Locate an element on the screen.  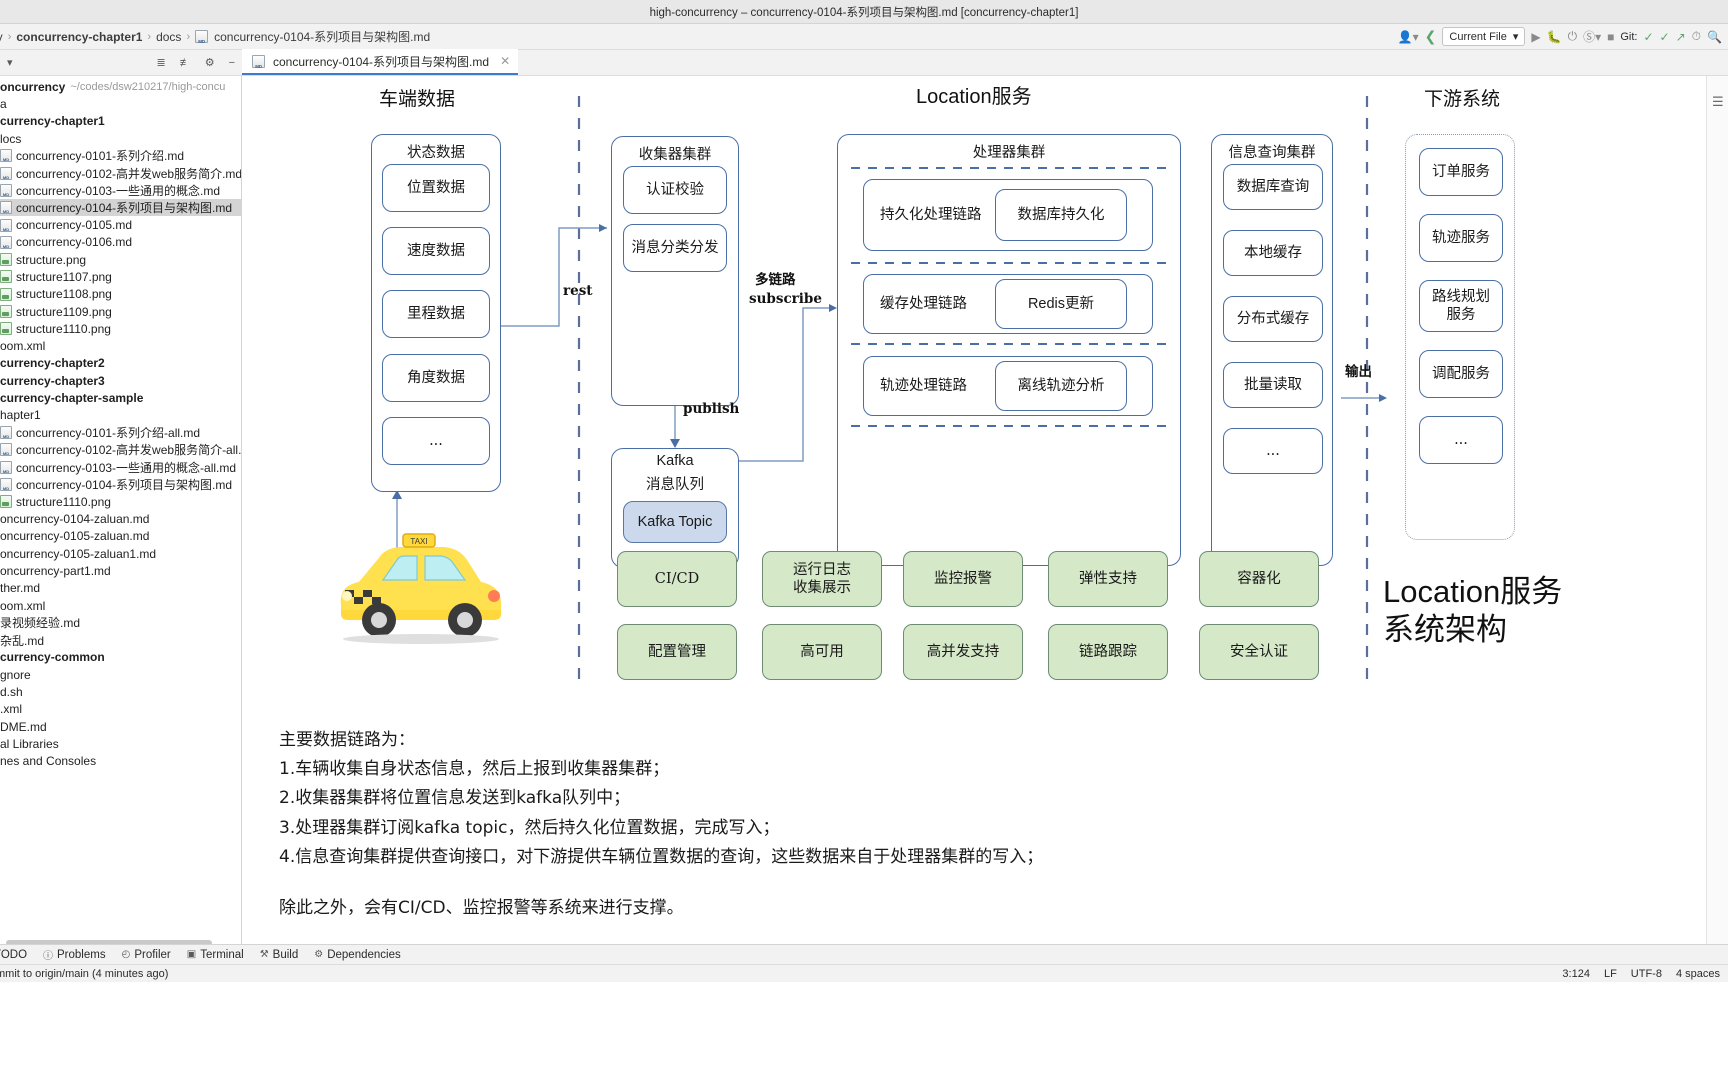
tree-row: DME.md is located at coordinates (120, 726).